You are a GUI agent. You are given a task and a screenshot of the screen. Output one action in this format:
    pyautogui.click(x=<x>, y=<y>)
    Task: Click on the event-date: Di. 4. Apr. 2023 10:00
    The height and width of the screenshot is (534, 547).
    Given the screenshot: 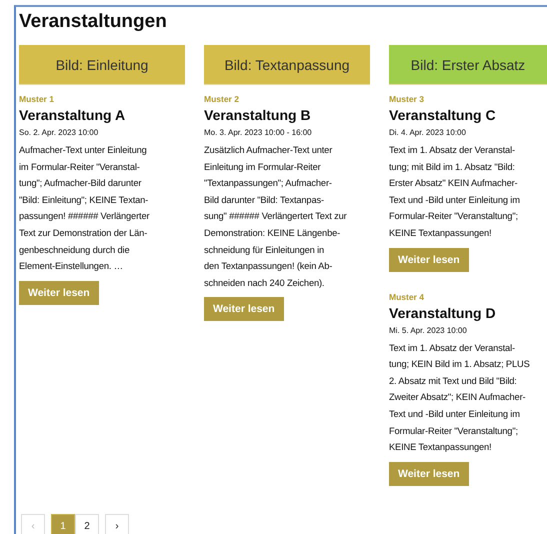 What is the action you would take?
    pyautogui.click(x=427, y=133)
    